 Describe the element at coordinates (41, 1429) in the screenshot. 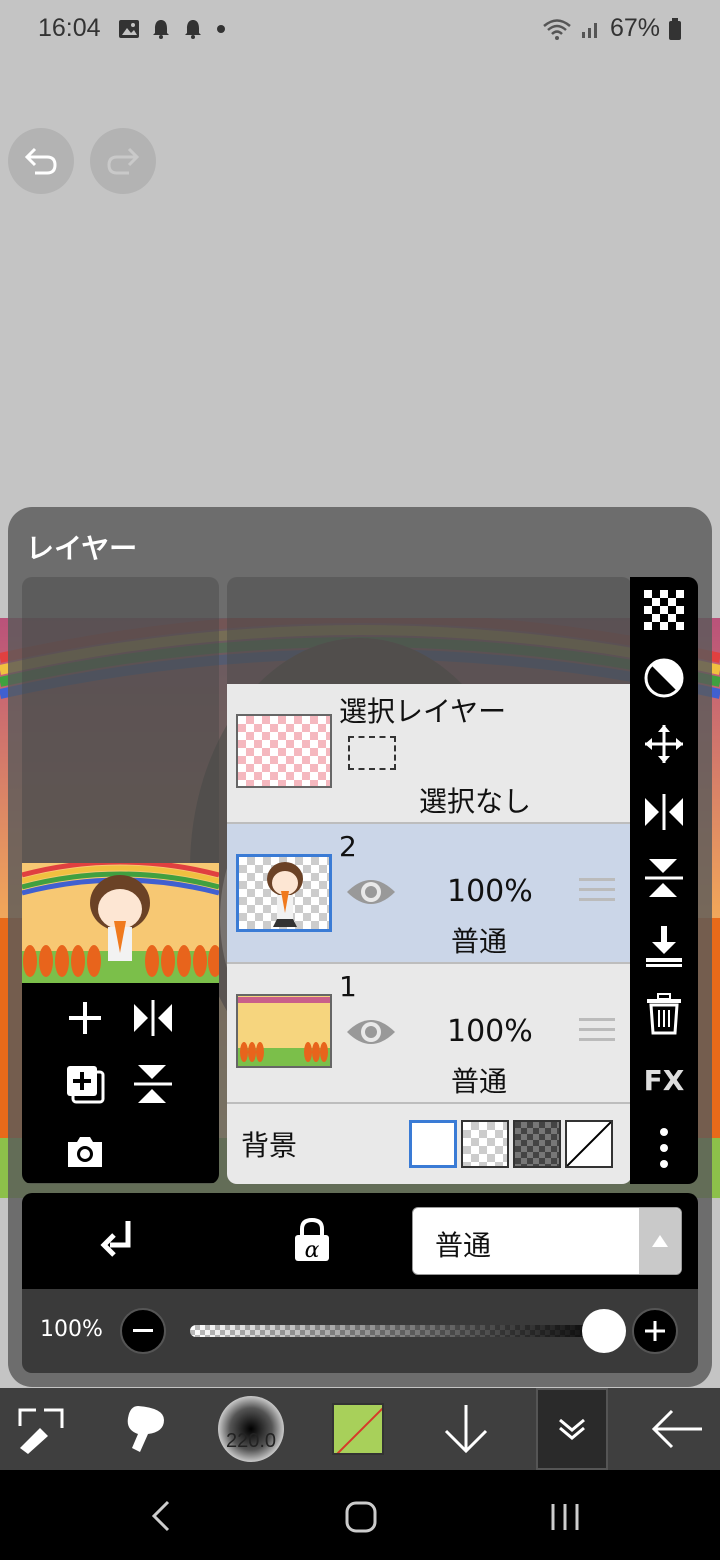

I see `transform-tool-icon` at that location.